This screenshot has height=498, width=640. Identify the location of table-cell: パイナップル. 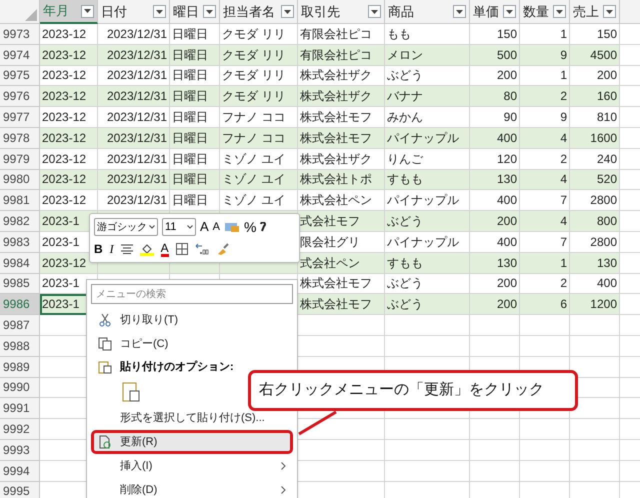
(427, 242).